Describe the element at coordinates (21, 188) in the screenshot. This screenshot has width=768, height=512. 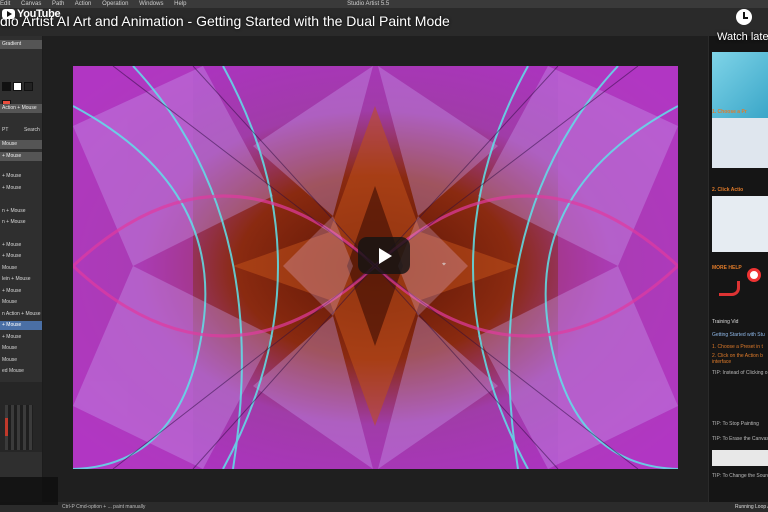
I see `preset-row-4: + Mouse` at that location.